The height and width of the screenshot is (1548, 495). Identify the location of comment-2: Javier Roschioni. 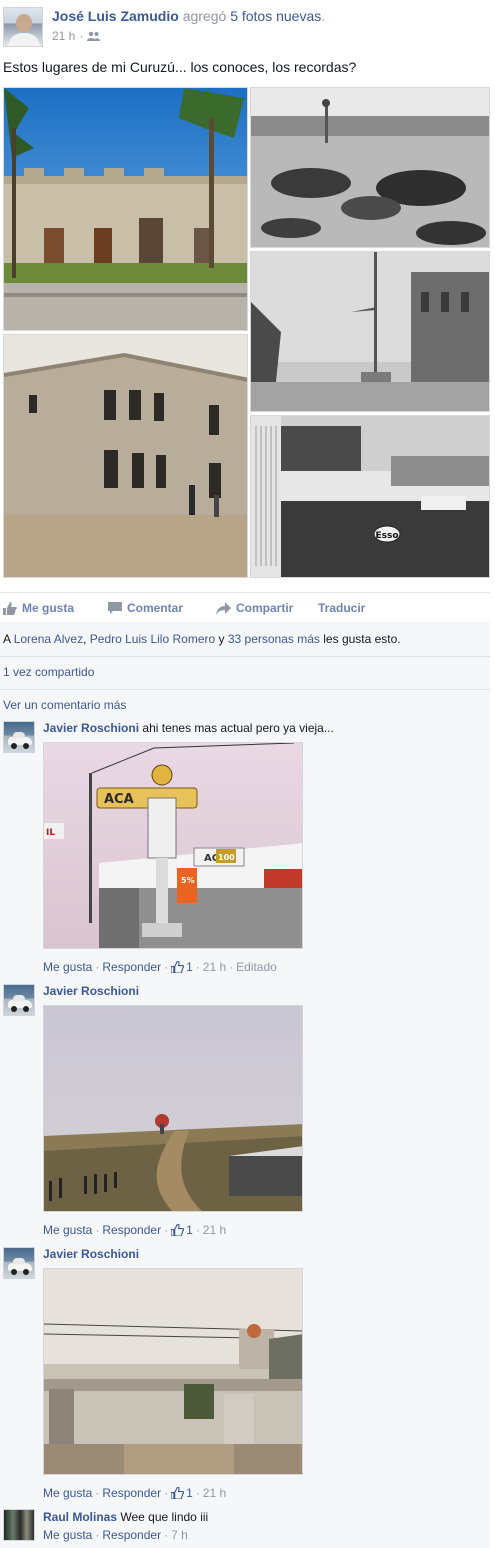
(91, 991).